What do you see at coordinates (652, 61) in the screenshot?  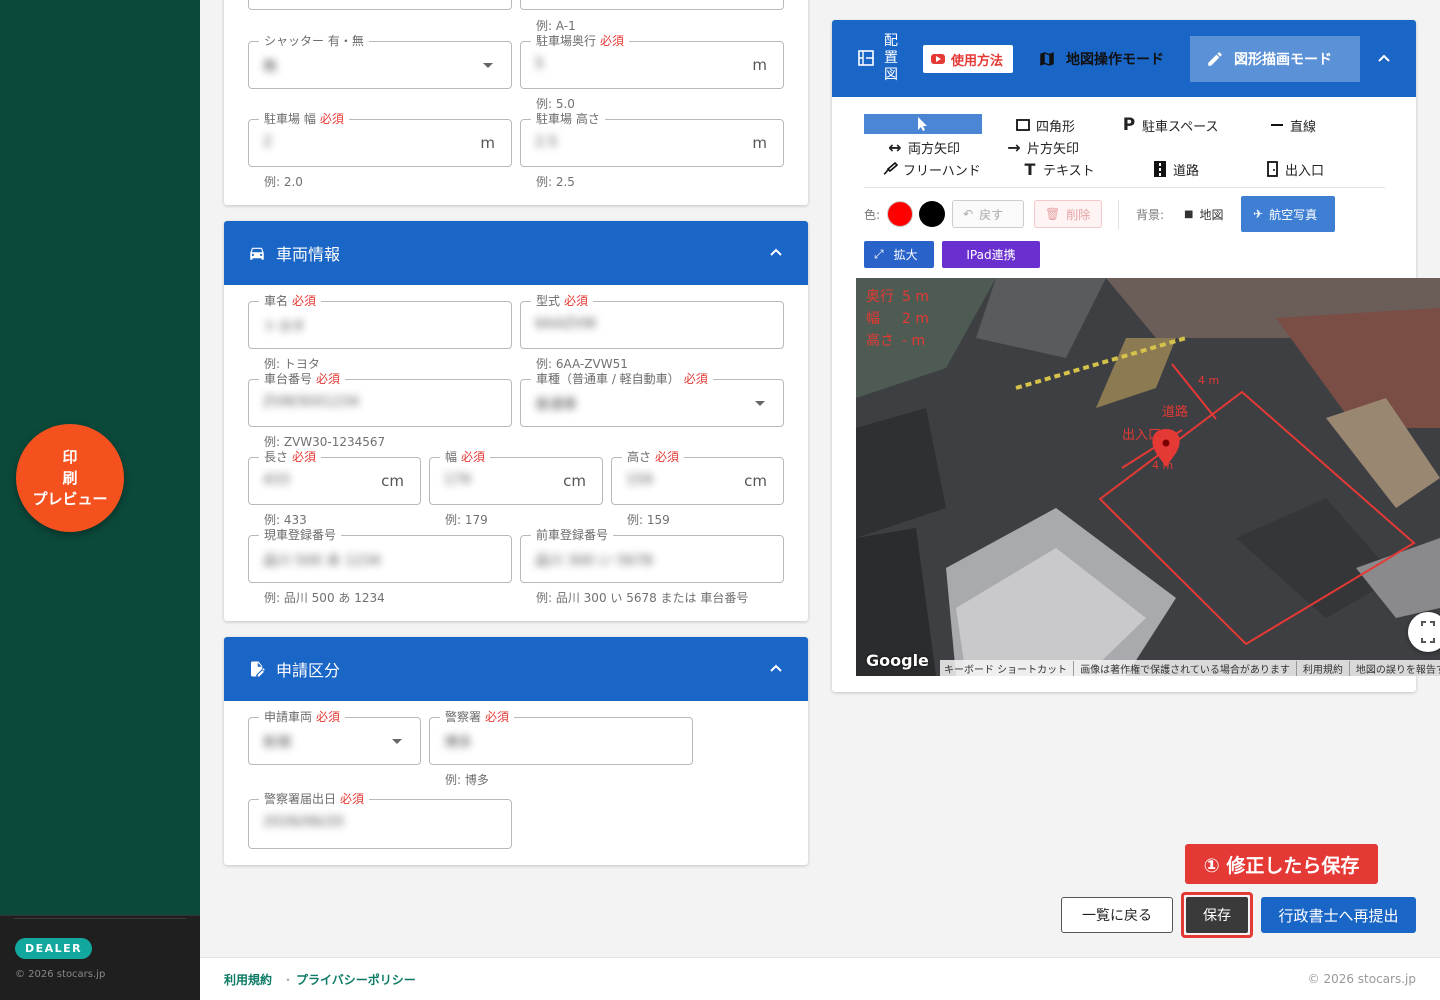 I see `parking-depth-field: 駐車場奥行 必須 5 m` at bounding box center [652, 61].